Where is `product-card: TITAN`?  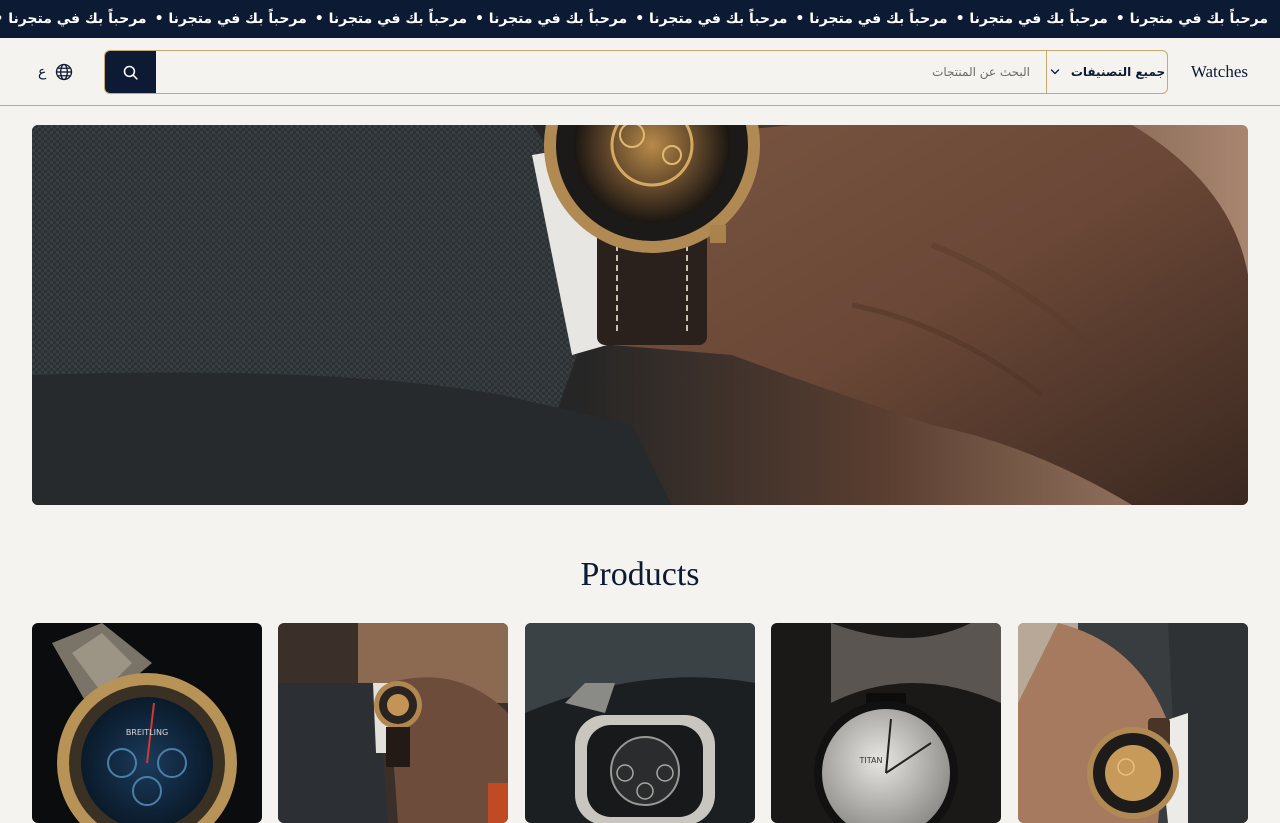
product-card: TITAN is located at coordinates (886, 723).